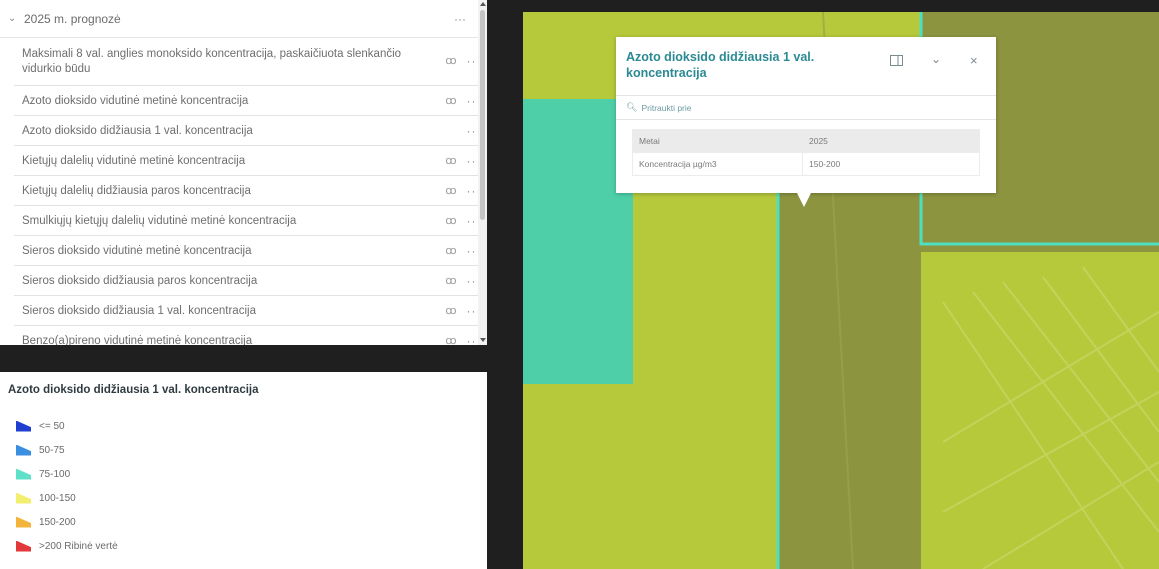 The image size is (1159, 569). What do you see at coordinates (483, 4) in the screenshot?
I see `scroll-up-arrow-icon` at bounding box center [483, 4].